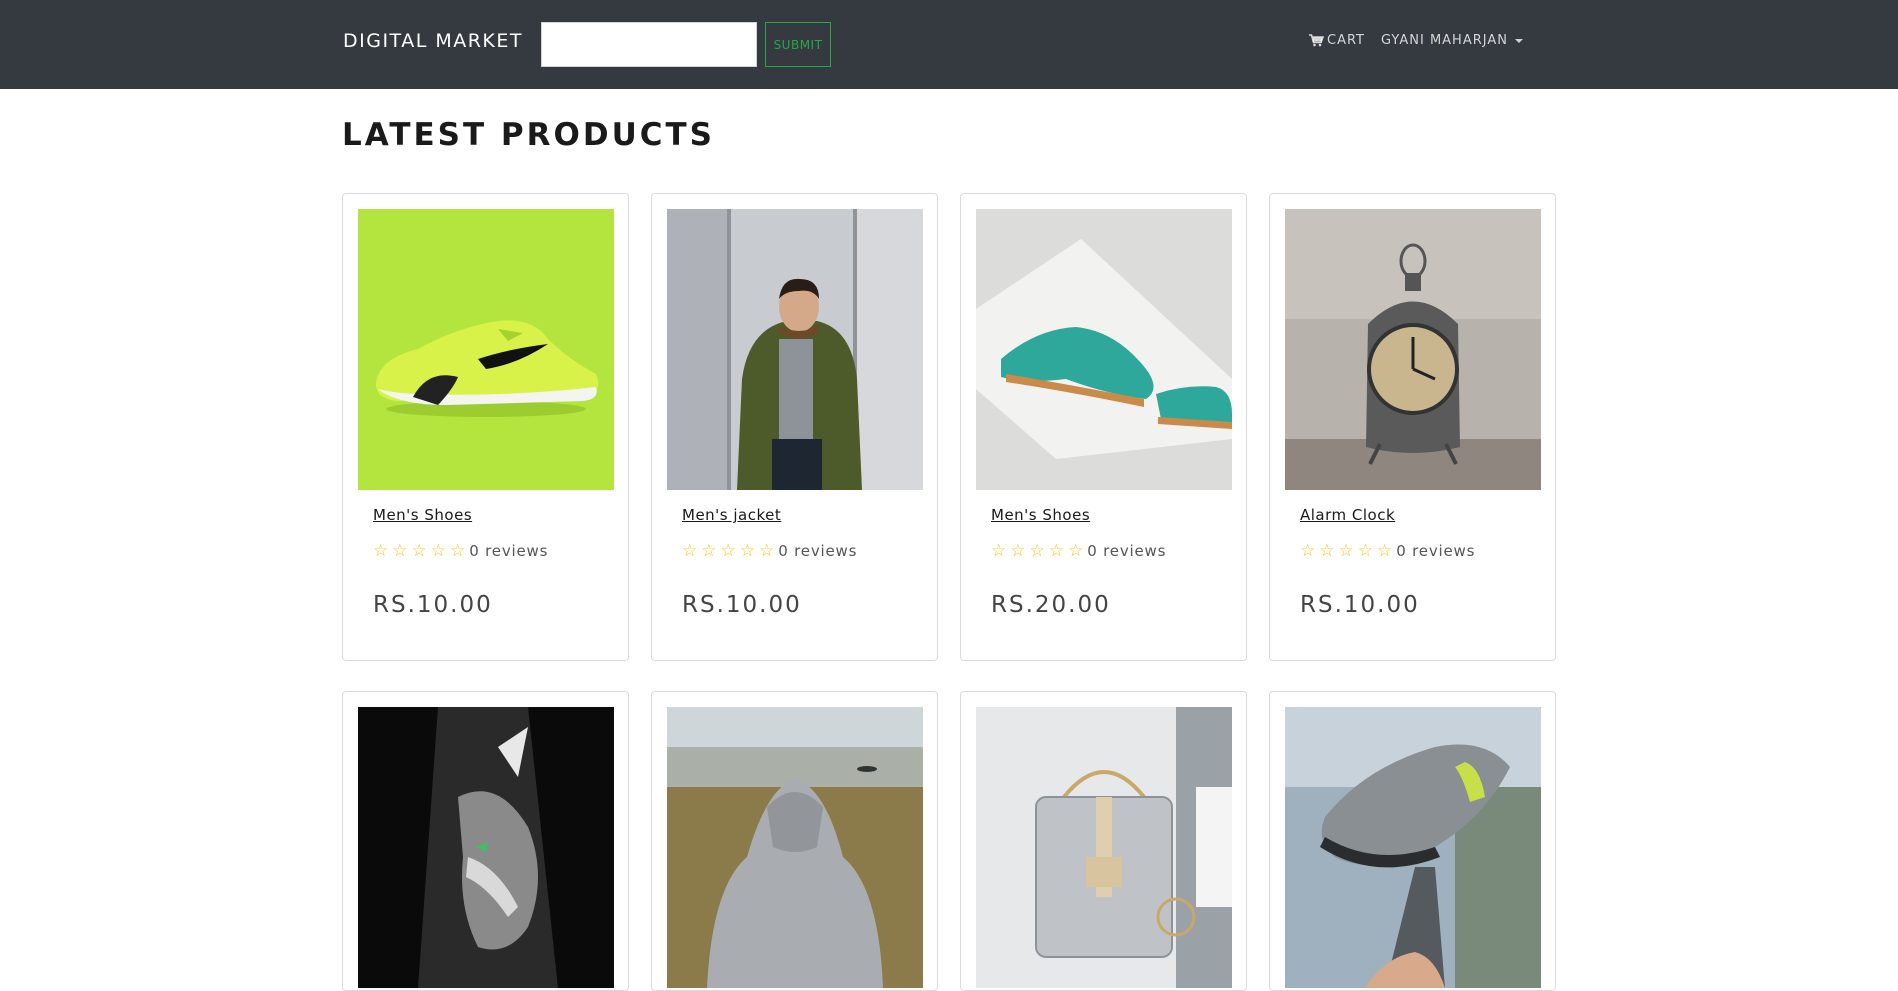 This screenshot has width=1898, height=991. Describe the element at coordinates (798, 44) in the screenshot. I see `submit-button: SUBMIT` at that location.